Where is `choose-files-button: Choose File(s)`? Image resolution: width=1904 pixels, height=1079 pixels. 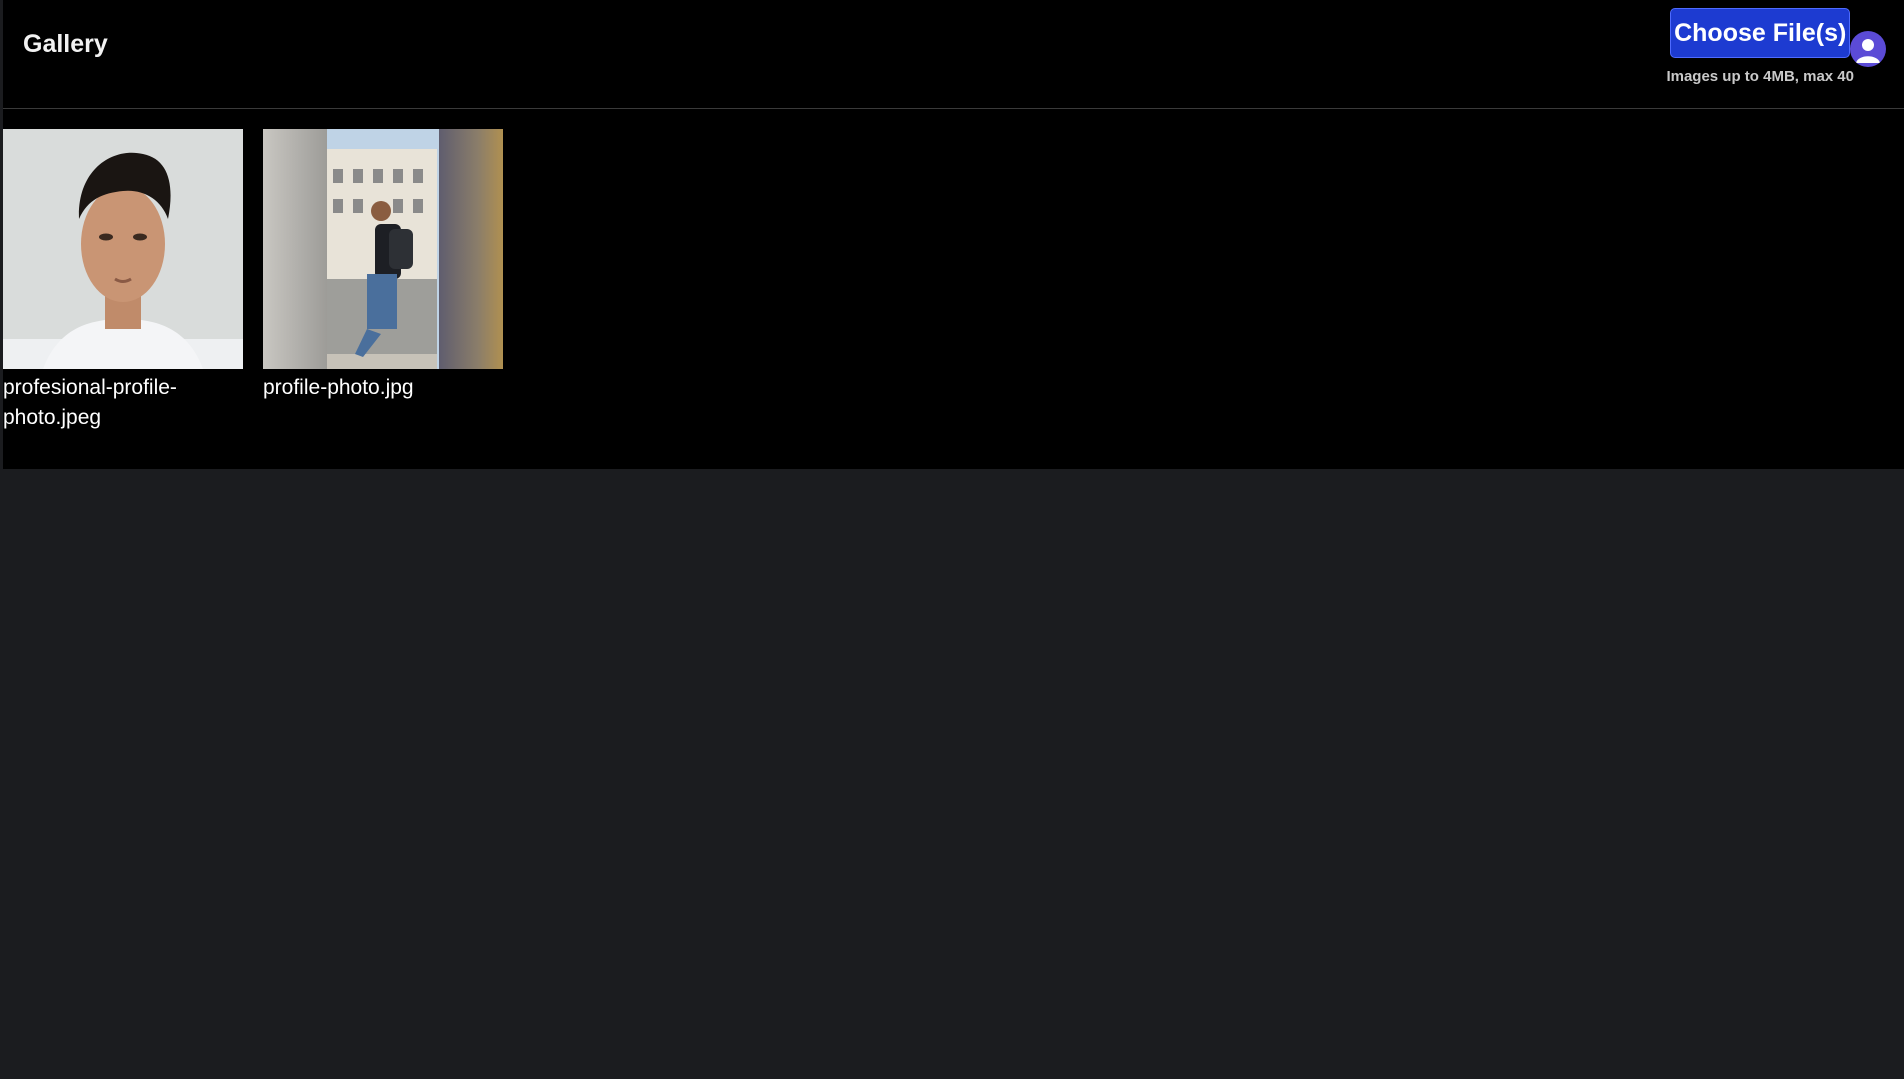 choose-files-button: Choose File(s) is located at coordinates (1760, 33).